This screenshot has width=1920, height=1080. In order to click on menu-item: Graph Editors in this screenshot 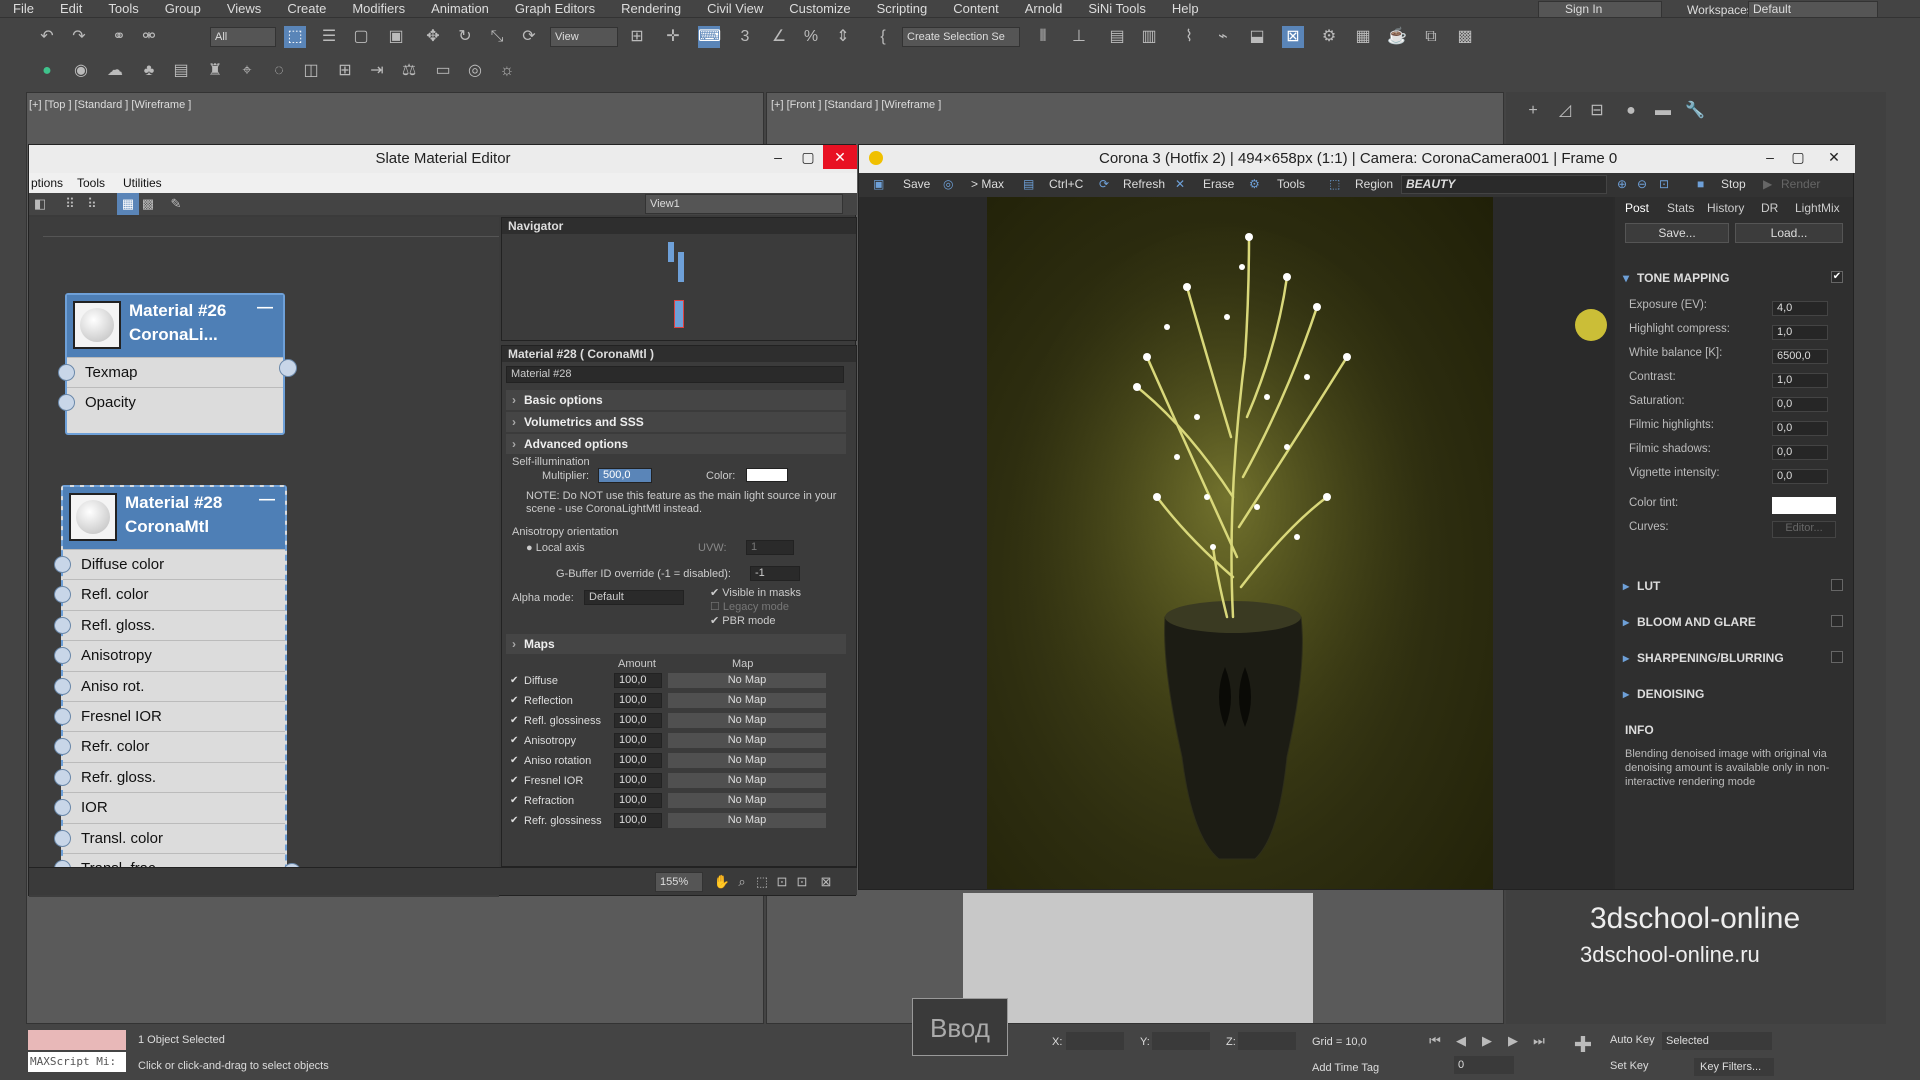, I will do `click(555, 8)`.